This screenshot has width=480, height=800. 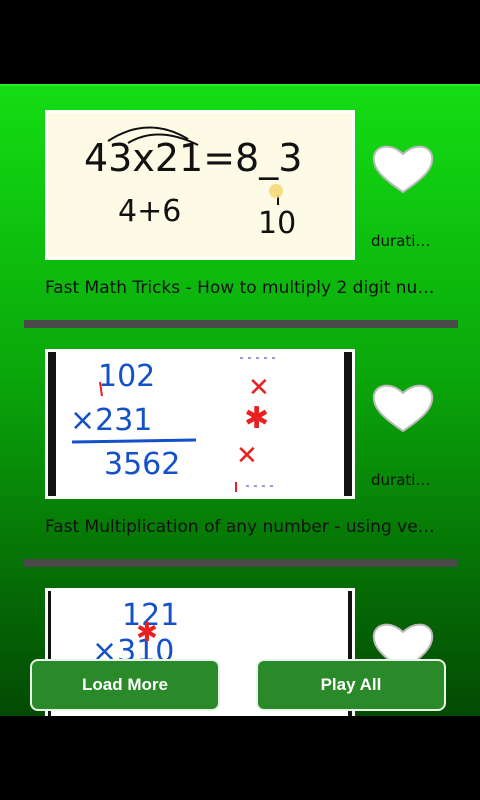 What do you see at coordinates (126, 376) in the screenshot?
I see `thumb-text: 102` at bounding box center [126, 376].